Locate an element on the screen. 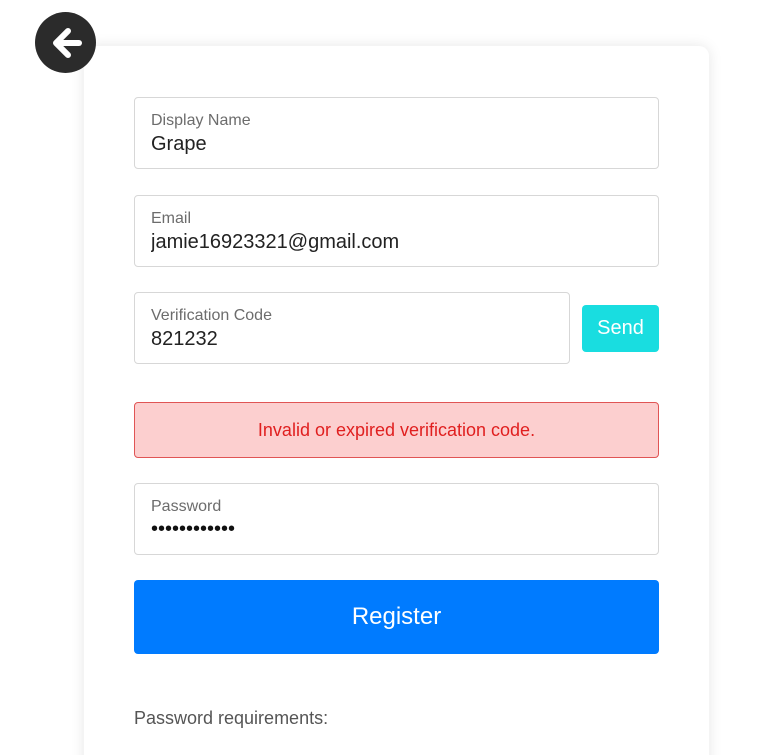 This screenshot has width=776, height=755. verification-code-label: Verification Code is located at coordinates (211, 315).